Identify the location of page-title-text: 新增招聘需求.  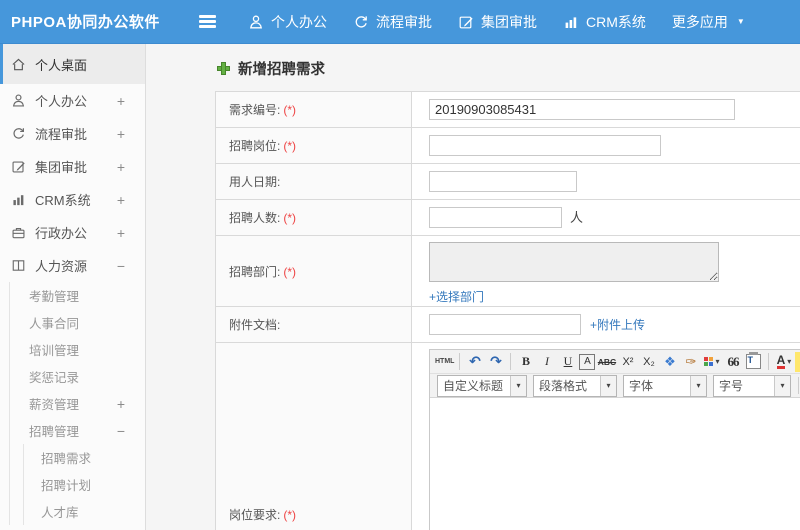
(281, 70).